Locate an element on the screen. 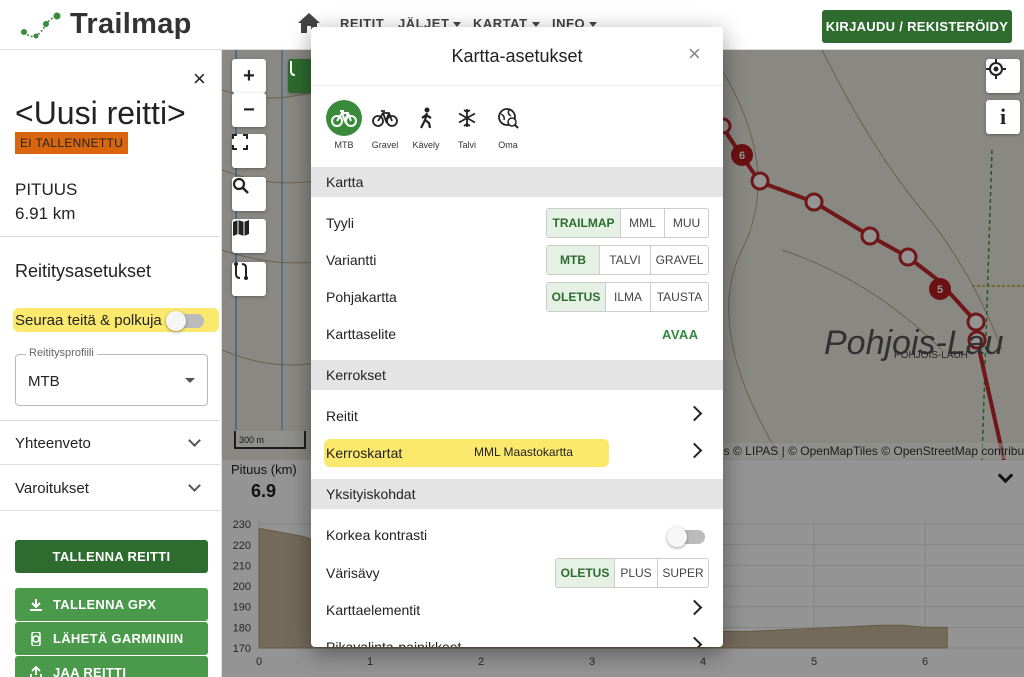  style-label: Tyyli is located at coordinates (340, 223).